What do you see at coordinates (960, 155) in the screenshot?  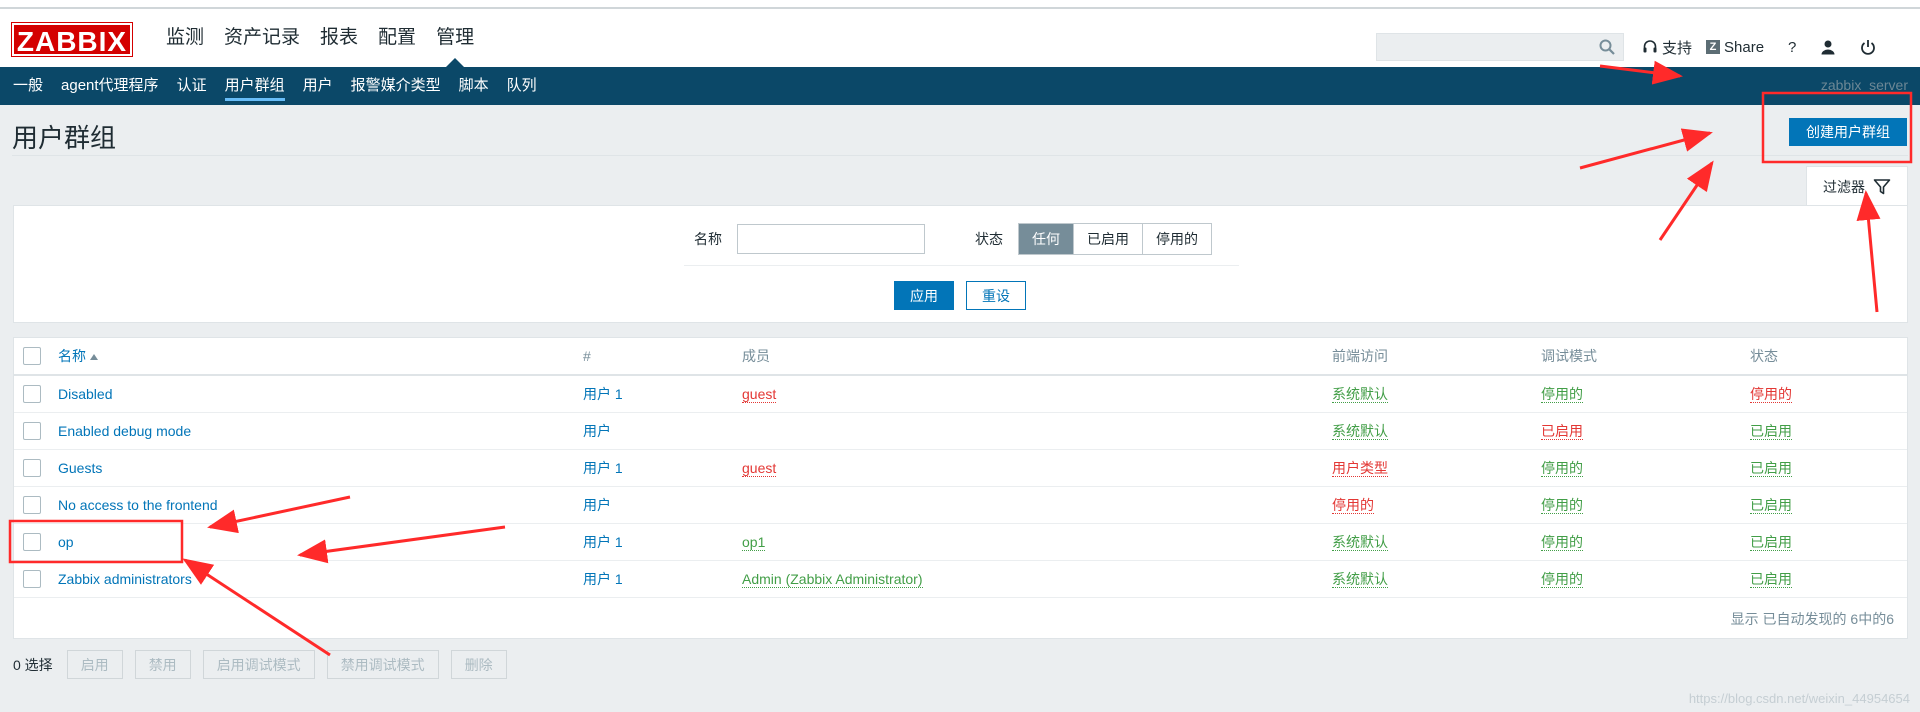 I see `title-divider` at bounding box center [960, 155].